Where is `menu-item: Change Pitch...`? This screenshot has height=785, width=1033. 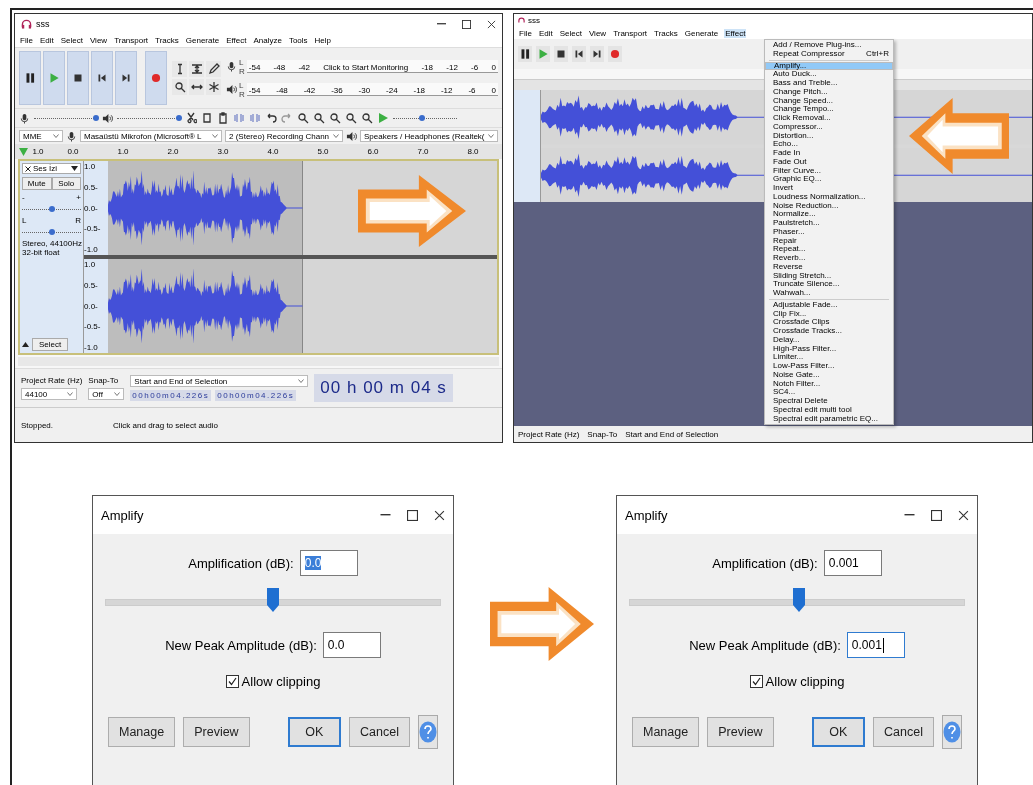
menu-item: Change Pitch... is located at coordinates (829, 92).